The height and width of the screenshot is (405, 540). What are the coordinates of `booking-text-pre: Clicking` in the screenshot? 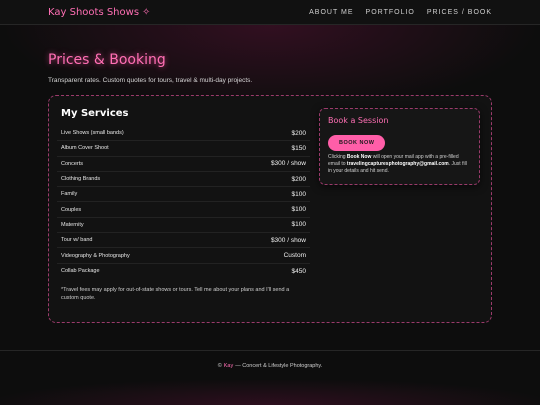 It's located at (337, 157).